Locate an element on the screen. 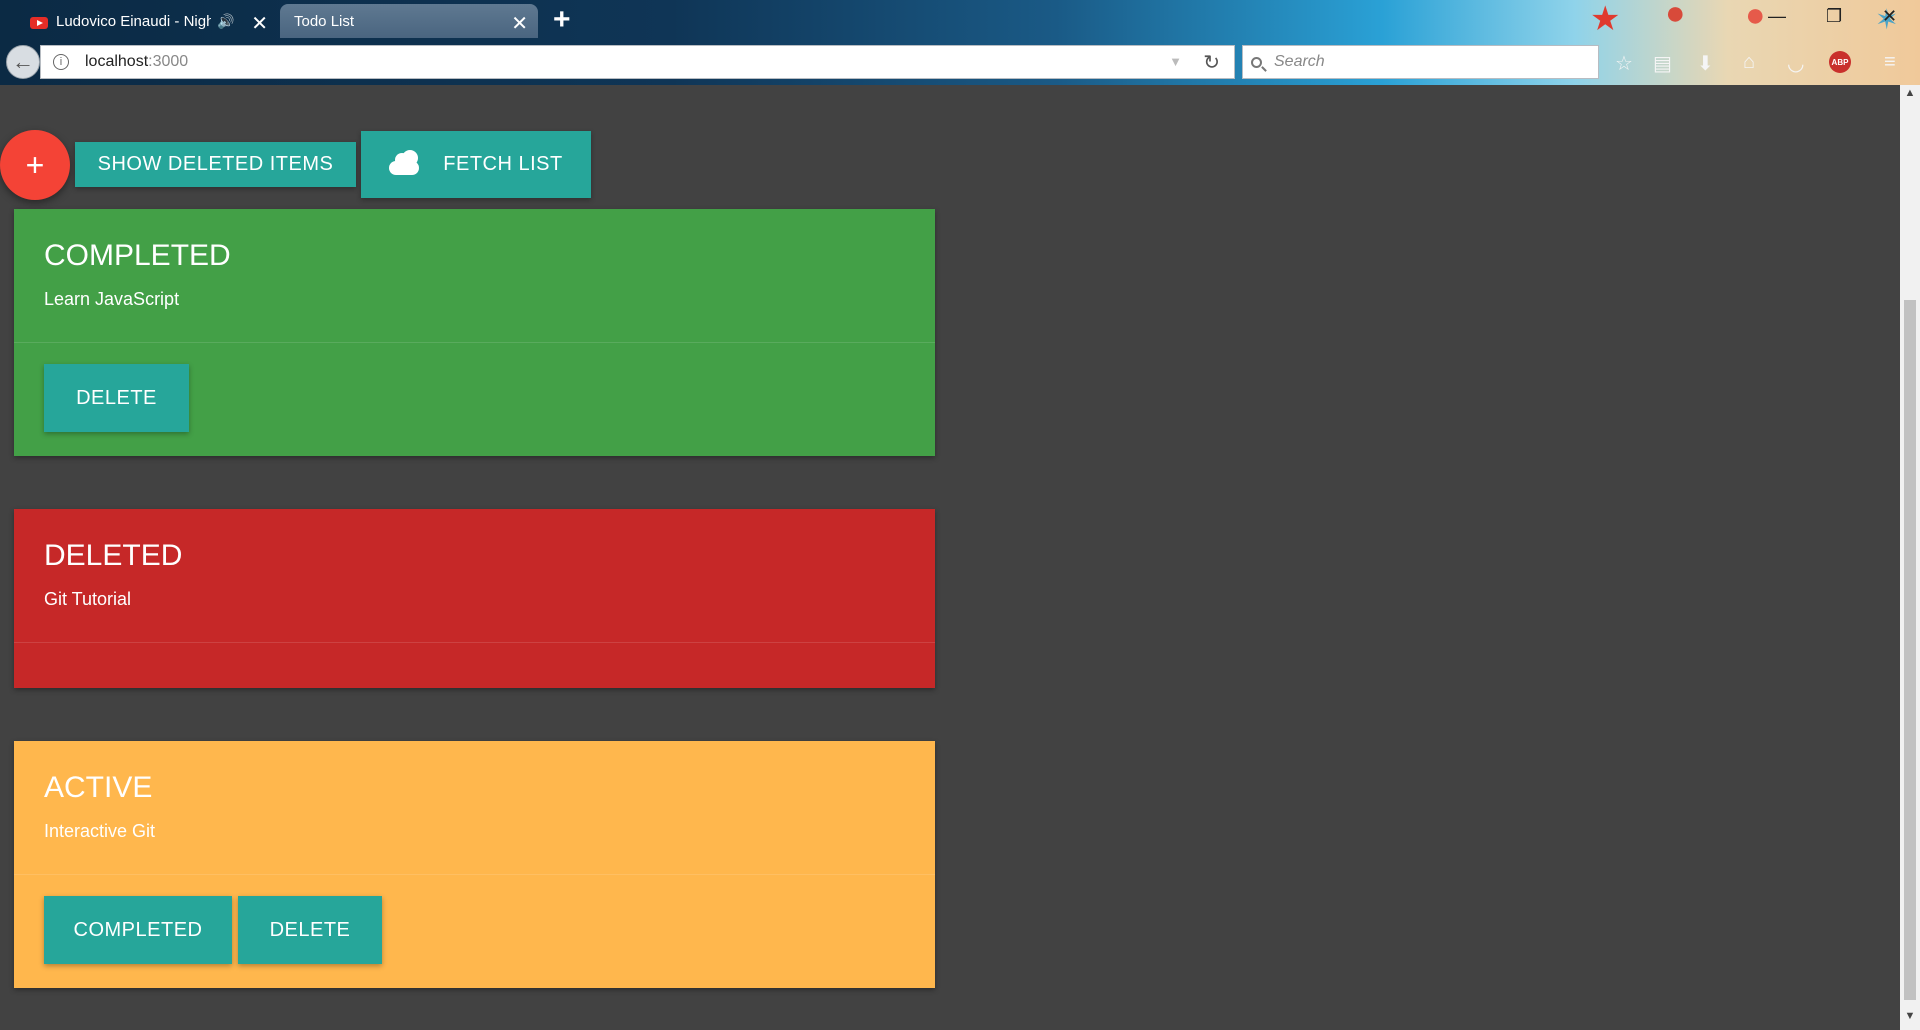 The height and width of the screenshot is (1030, 1920). home-icon: ⌂ is located at coordinates (1749, 62).